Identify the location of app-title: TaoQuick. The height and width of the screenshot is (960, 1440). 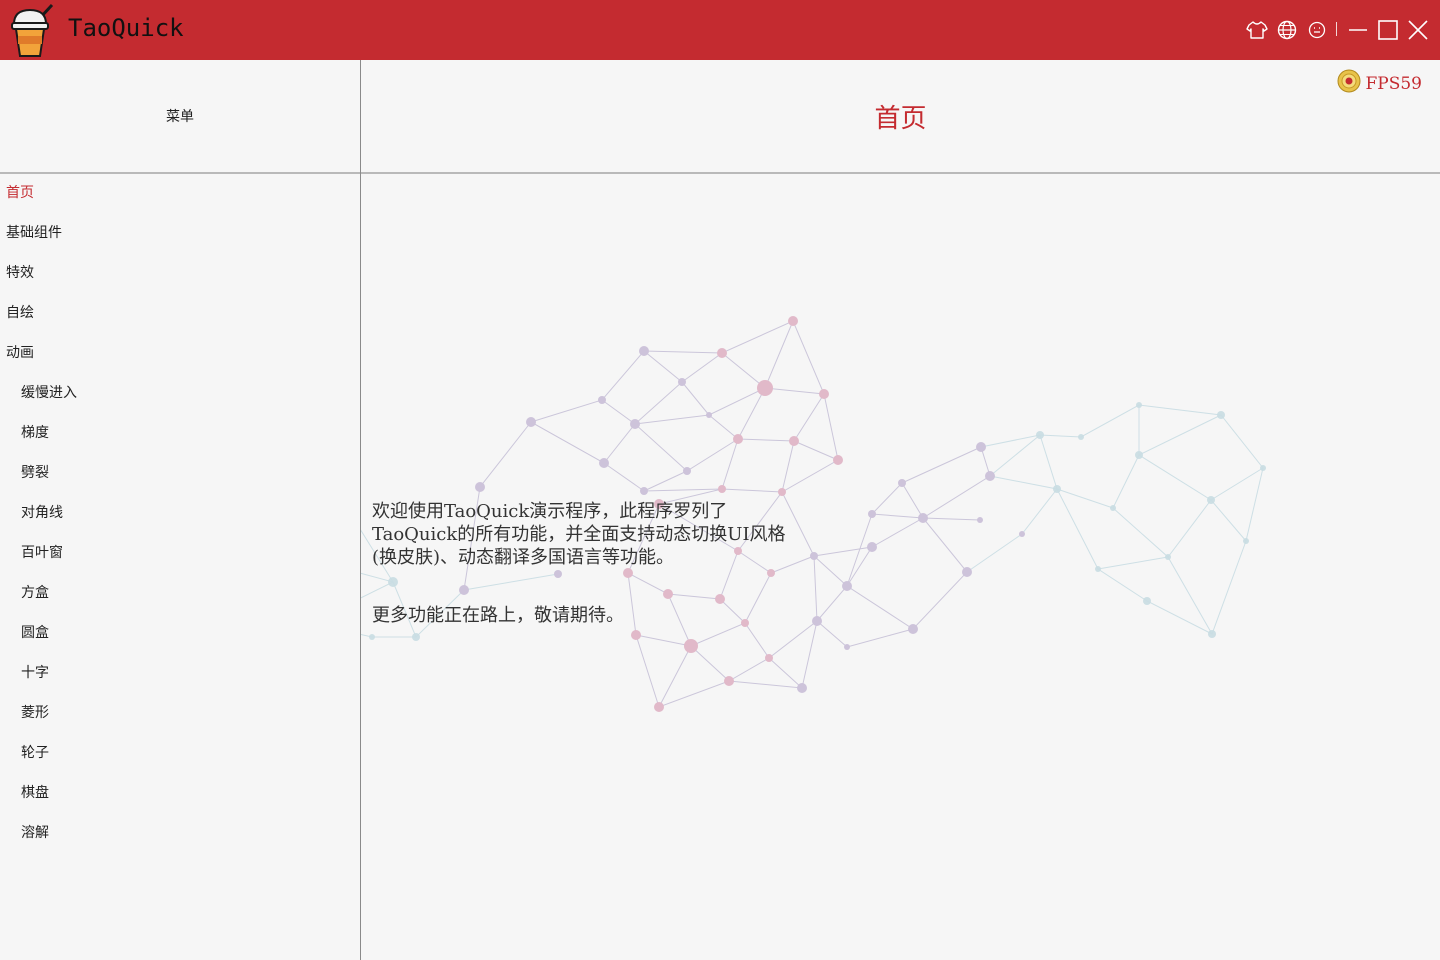
(126, 28).